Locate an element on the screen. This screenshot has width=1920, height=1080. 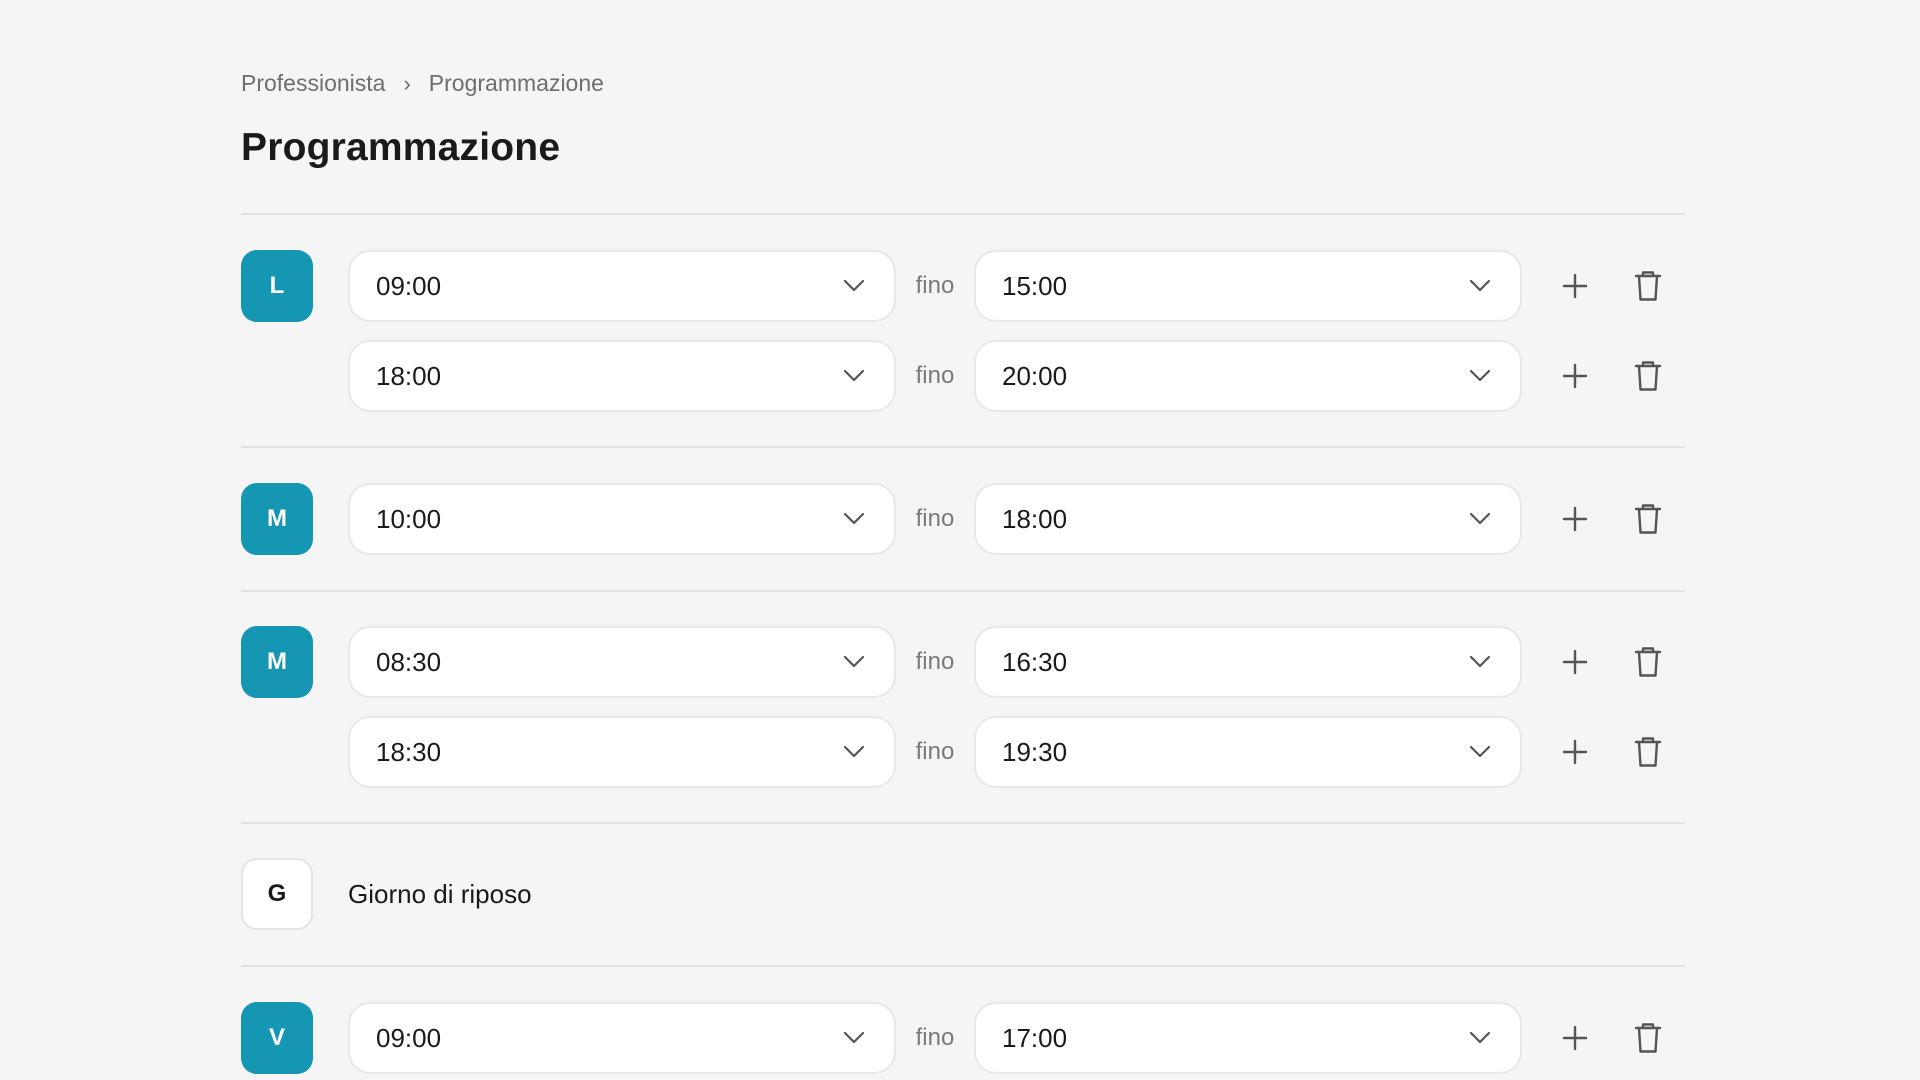
start-time-value: 10:00 is located at coordinates (409, 518).